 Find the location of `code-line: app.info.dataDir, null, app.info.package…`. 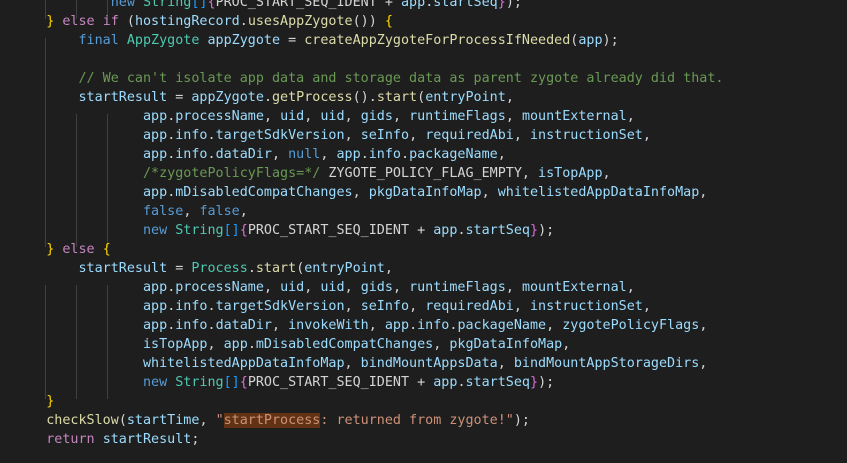

code-line: app.info.dataDir, null, app.info.package… is located at coordinates (260, 154).